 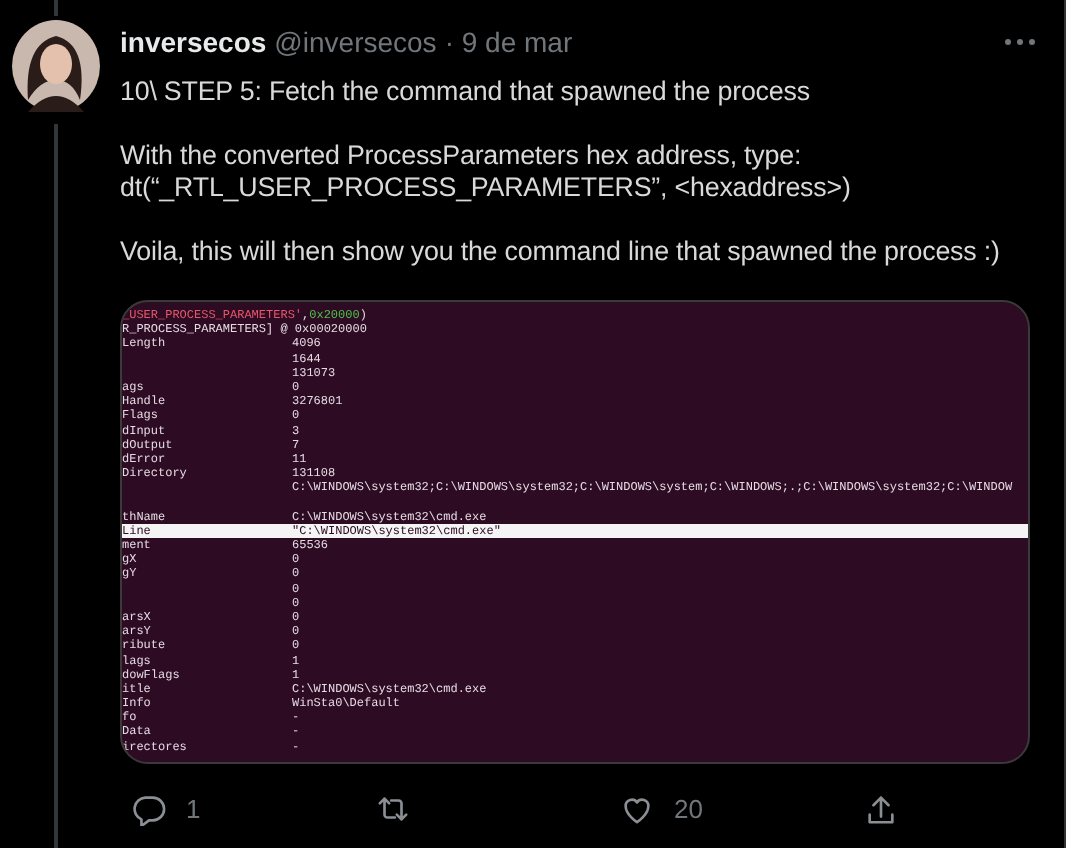 What do you see at coordinates (393, 809) in the screenshot?
I see `retweet-icon` at bounding box center [393, 809].